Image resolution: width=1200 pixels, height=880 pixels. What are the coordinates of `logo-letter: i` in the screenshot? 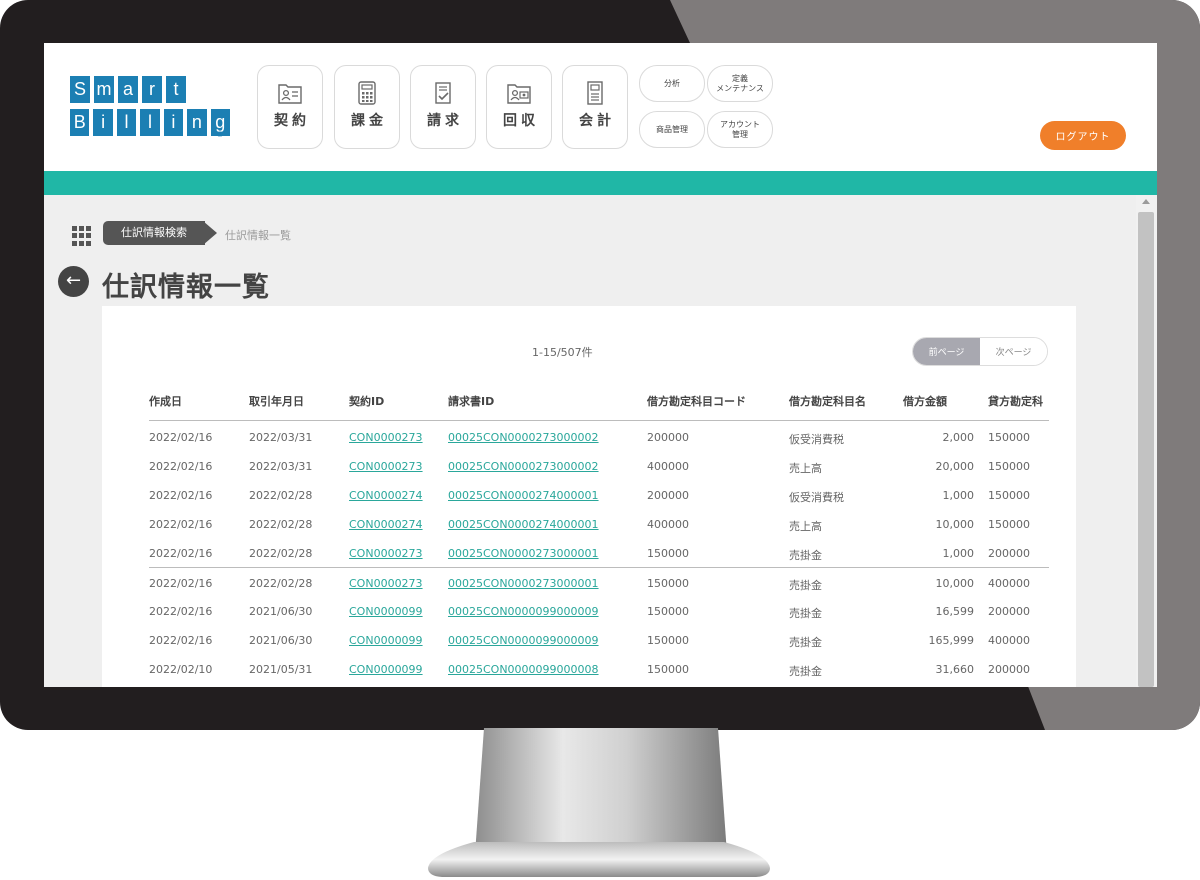 It's located at (173, 122).